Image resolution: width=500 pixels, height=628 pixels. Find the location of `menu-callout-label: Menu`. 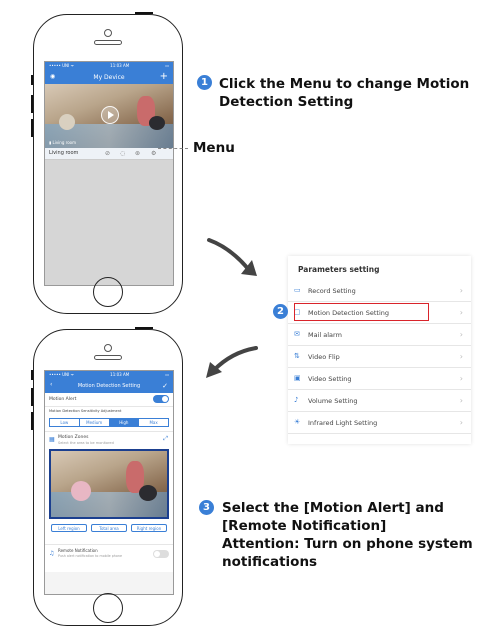

menu-callout-label: Menu is located at coordinates (214, 148).